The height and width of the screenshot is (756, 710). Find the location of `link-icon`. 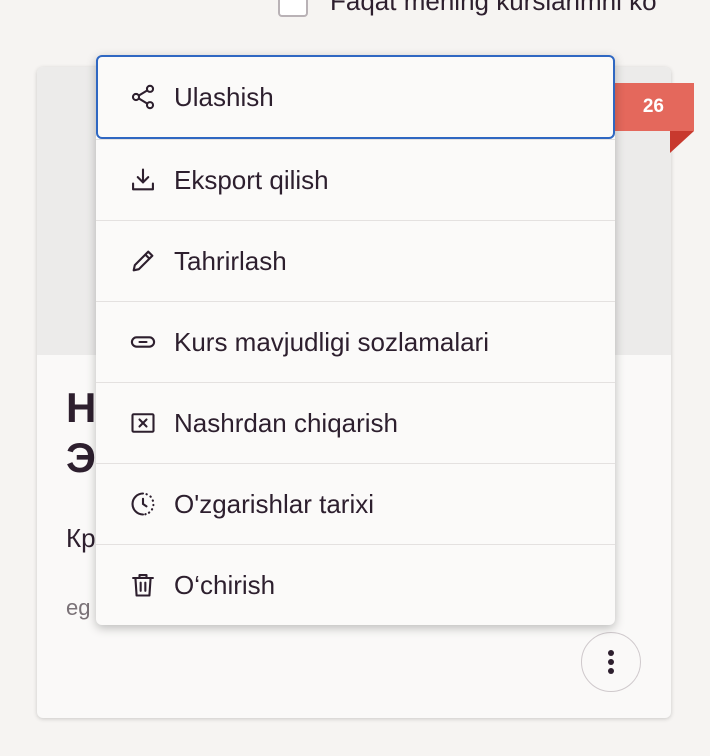

link-icon is located at coordinates (143, 342).